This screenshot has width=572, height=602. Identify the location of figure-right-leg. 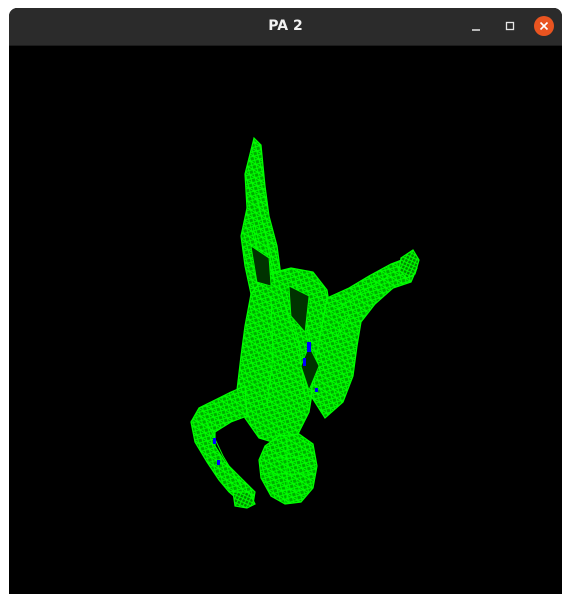
(364, 338).